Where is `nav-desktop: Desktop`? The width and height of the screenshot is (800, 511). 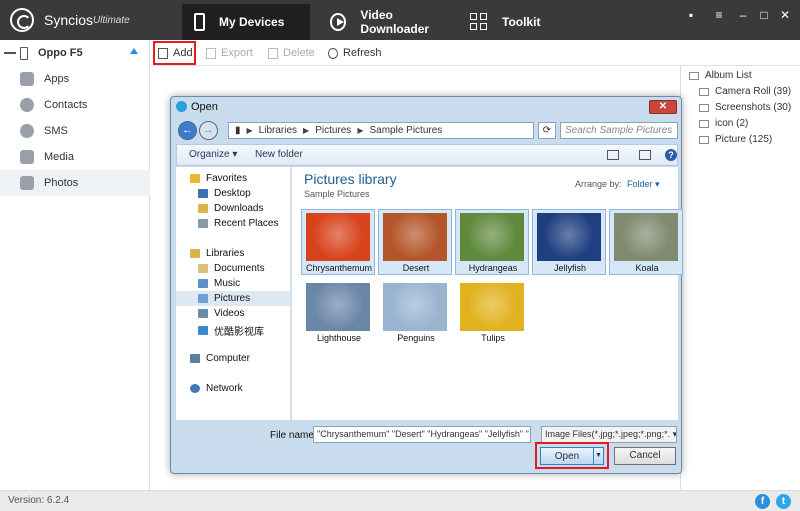 nav-desktop: Desktop is located at coordinates (224, 193).